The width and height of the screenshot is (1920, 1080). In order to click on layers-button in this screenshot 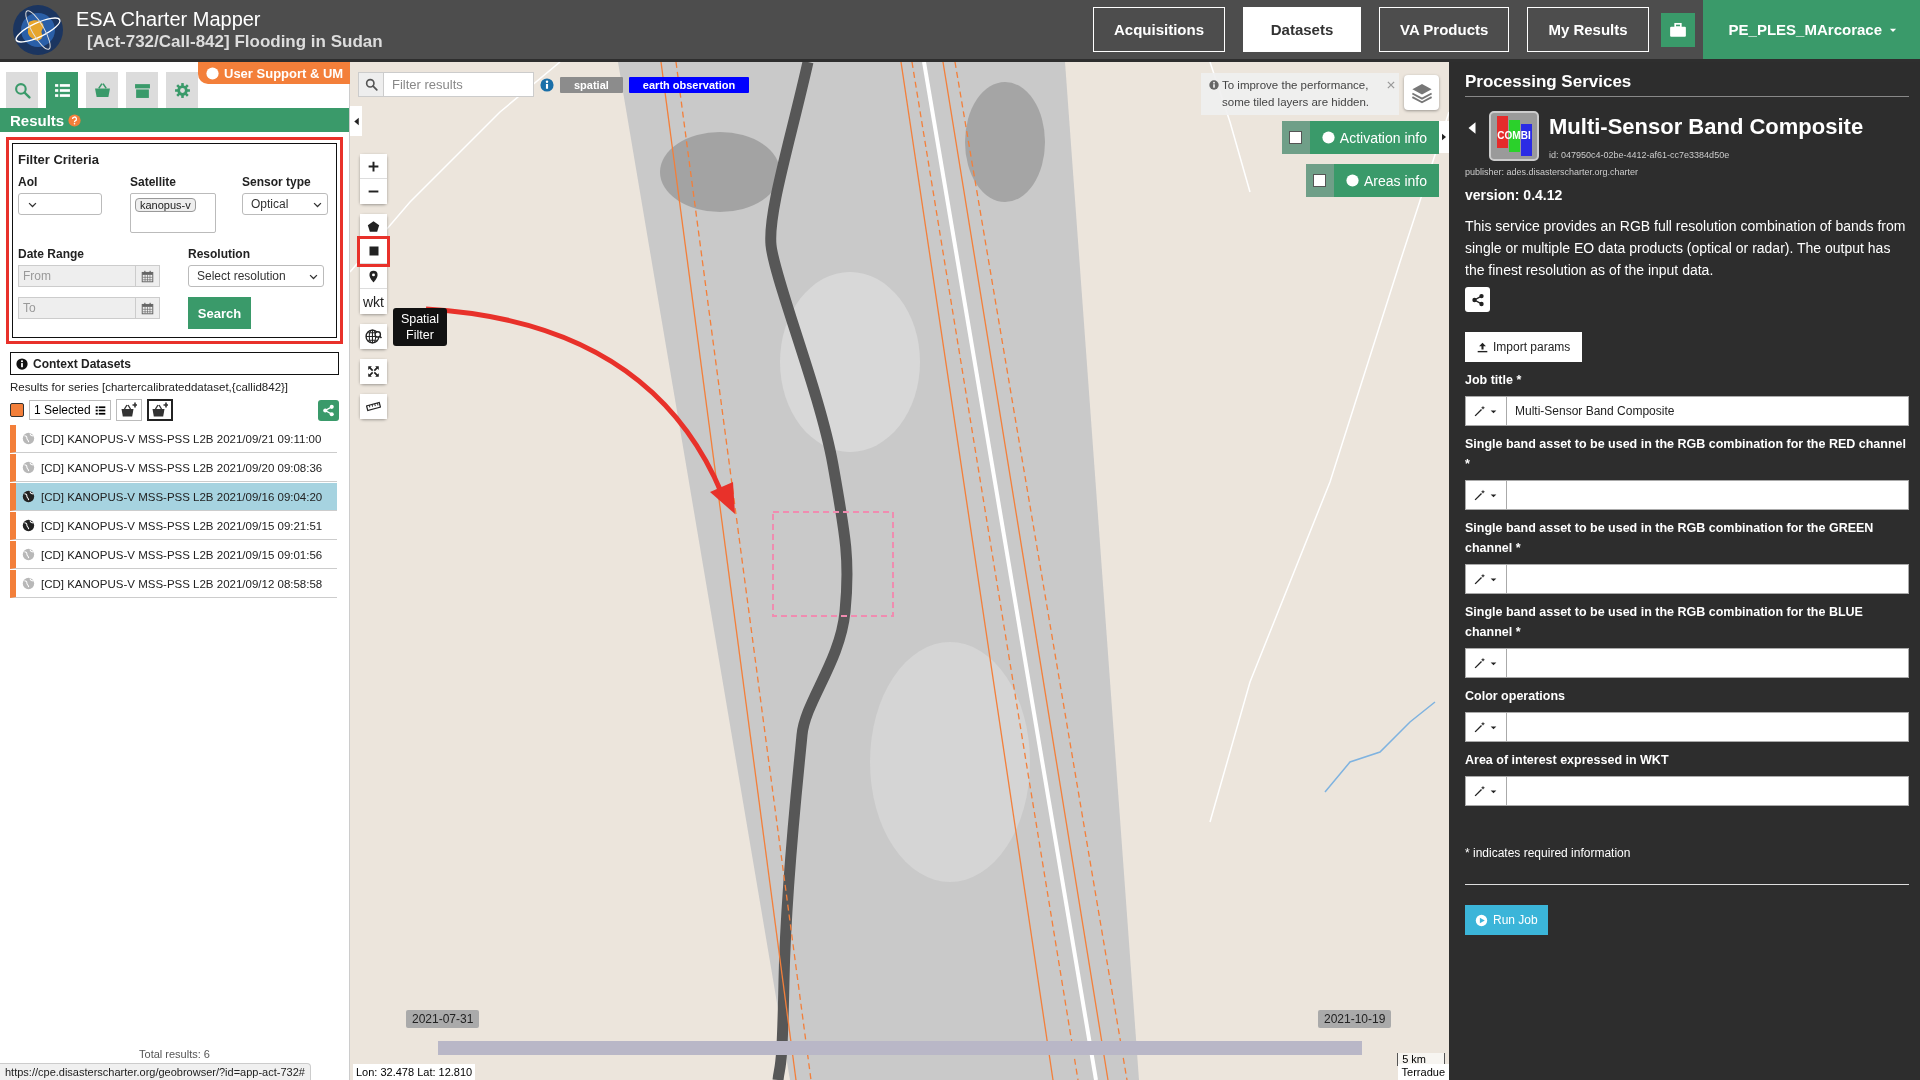, I will do `click(1421, 92)`.